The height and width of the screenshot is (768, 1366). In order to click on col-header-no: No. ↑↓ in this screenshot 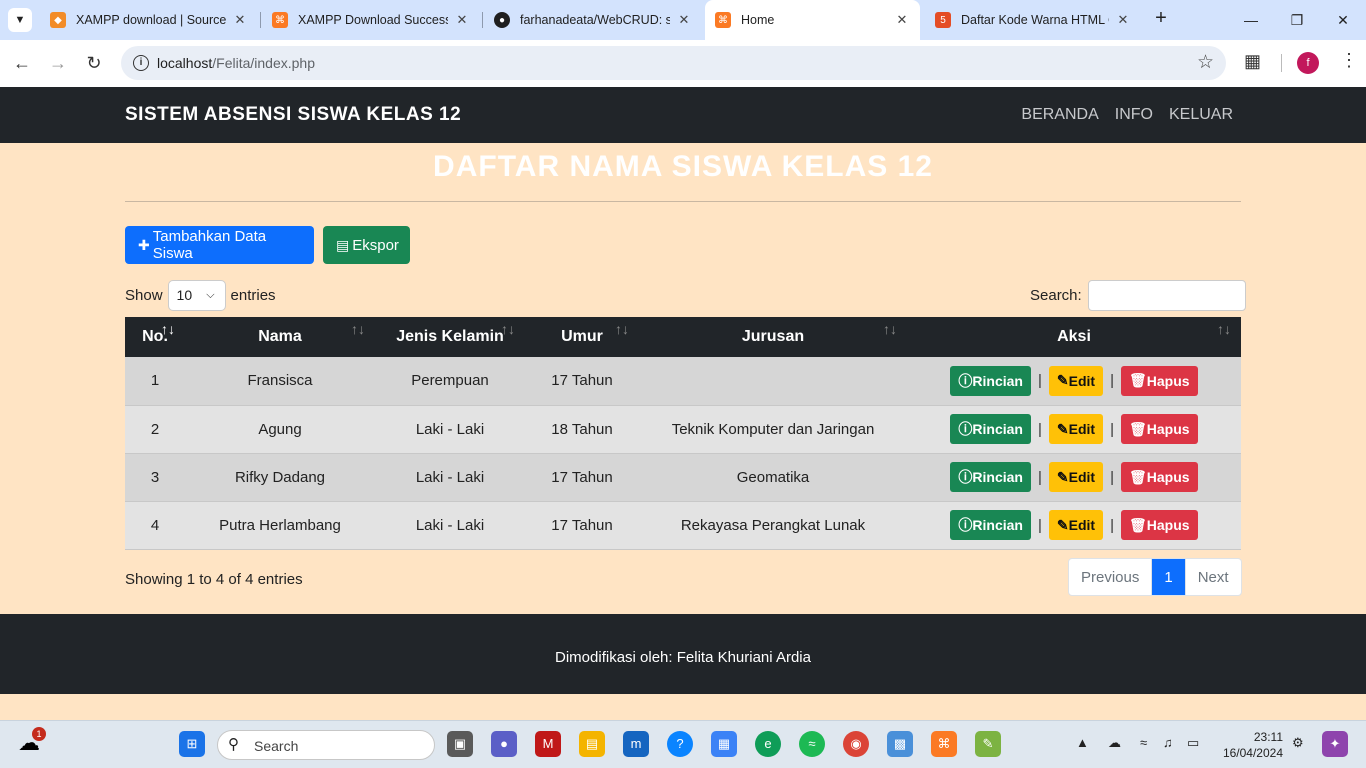, I will do `click(155, 337)`.